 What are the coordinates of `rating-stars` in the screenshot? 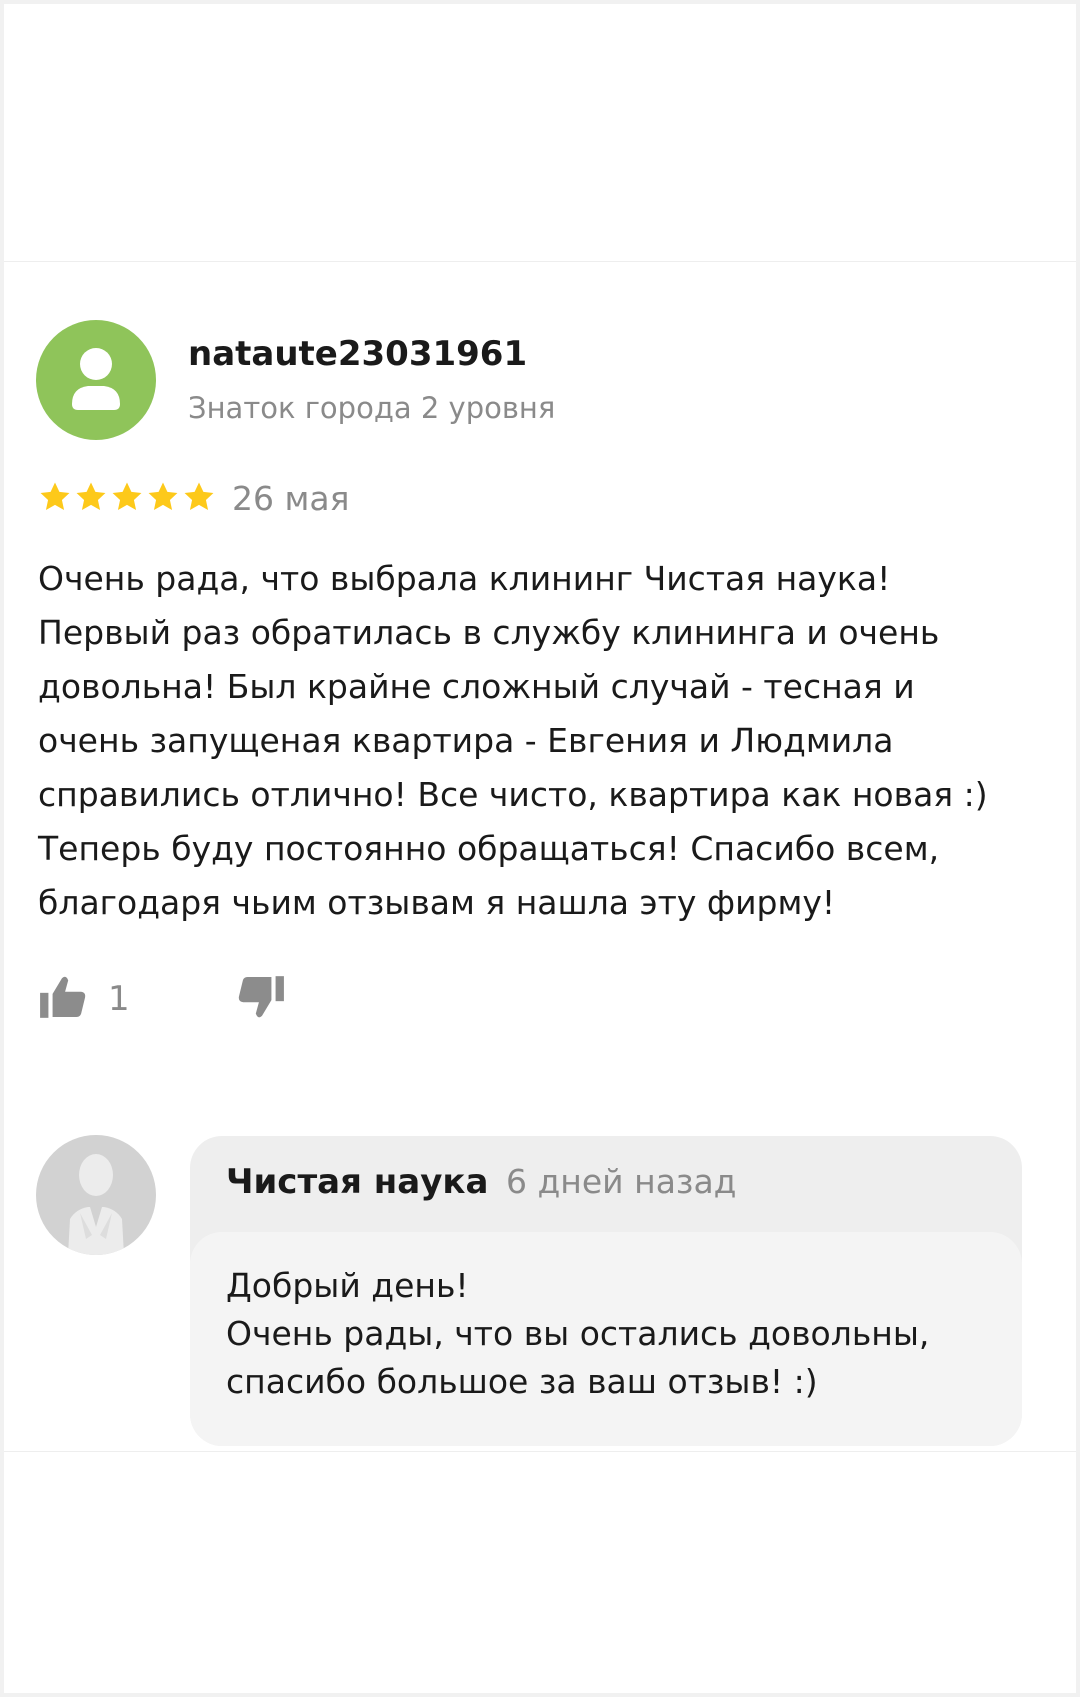 It's located at (127, 500).